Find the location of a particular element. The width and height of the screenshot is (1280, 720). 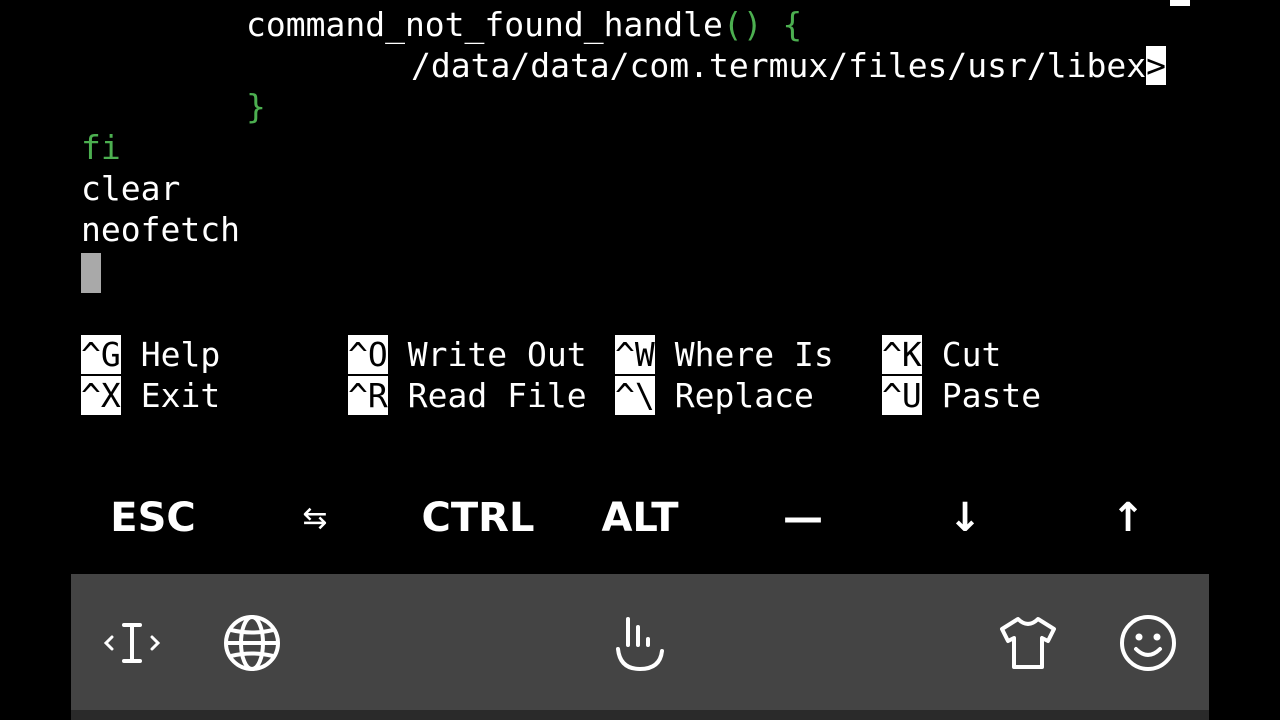

ctrl-key: CTRL is located at coordinates (478, 518).